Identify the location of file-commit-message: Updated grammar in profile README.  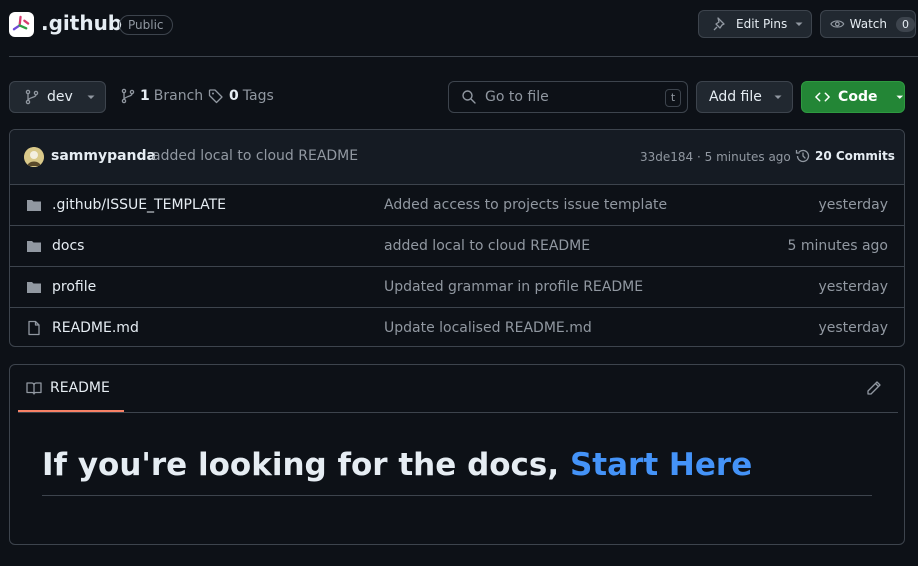
(513, 287).